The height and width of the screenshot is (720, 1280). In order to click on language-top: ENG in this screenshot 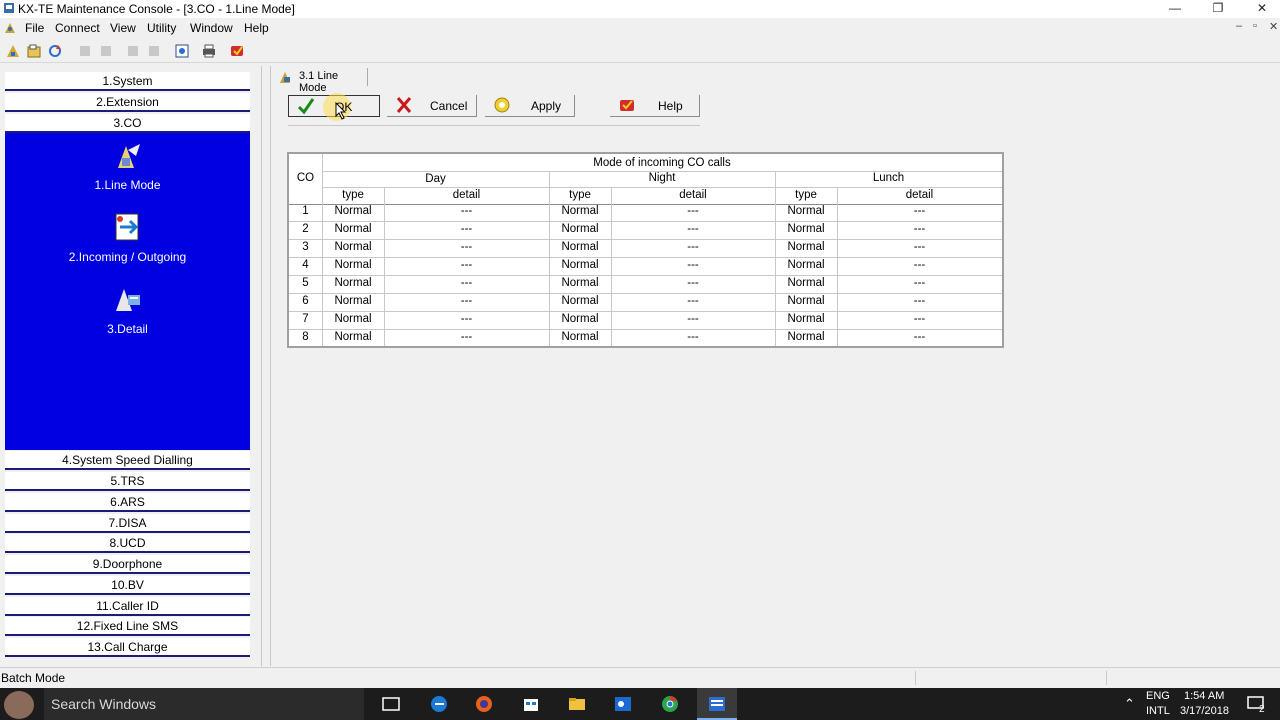, I will do `click(1158, 696)`.